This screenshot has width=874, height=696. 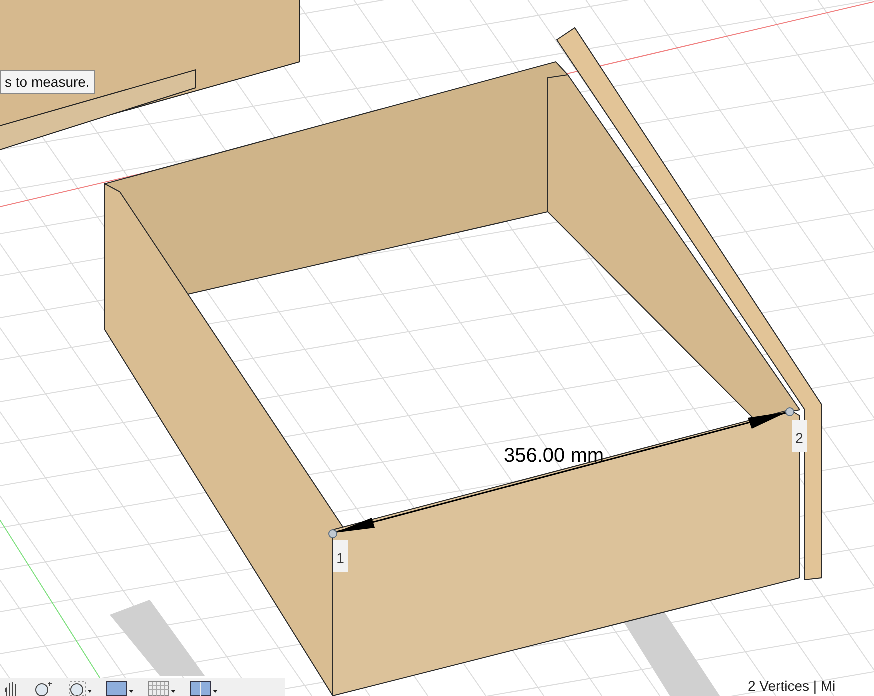 What do you see at coordinates (340, 556) in the screenshot?
I see `point-label: 1` at bounding box center [340, 556].